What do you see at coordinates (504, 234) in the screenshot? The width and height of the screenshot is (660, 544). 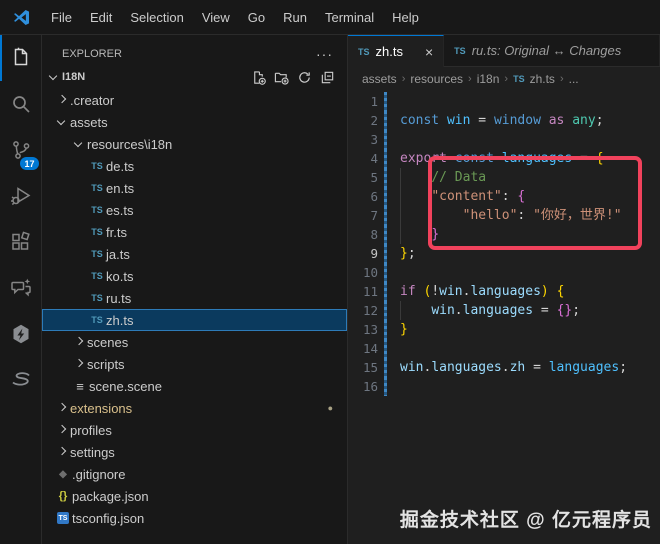 I see `code-line-8: 8 }` at bounding box center [504, 234].